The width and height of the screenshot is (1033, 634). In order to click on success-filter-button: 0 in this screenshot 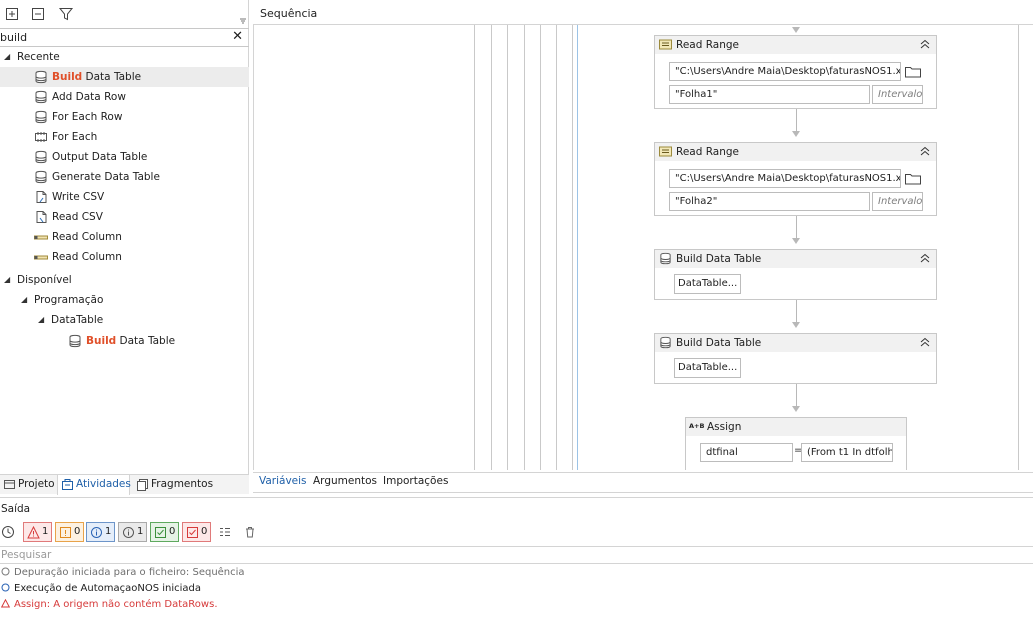, I will do `click(165, 532)`.